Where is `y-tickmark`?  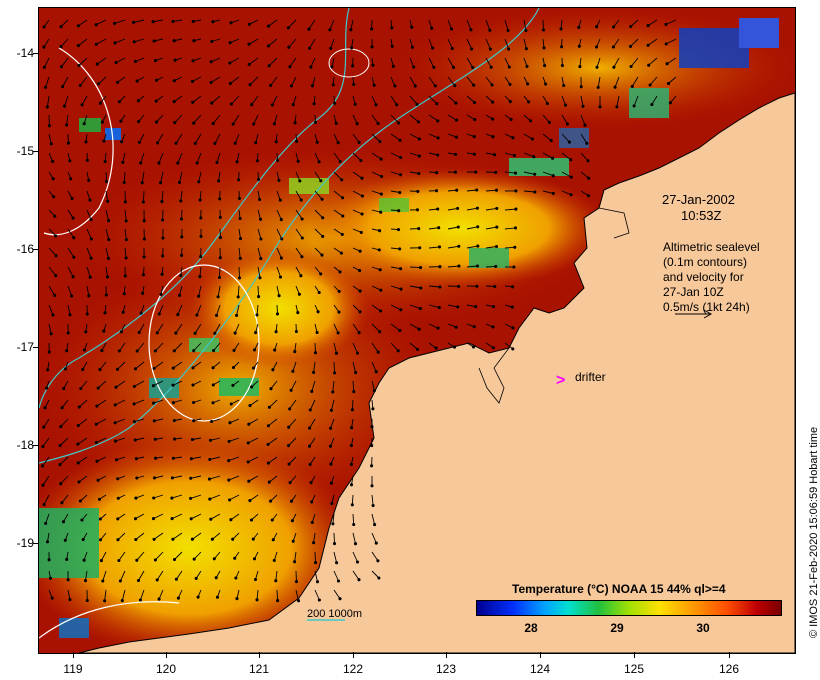 y-tickmark is located at coordinates (36, 151).